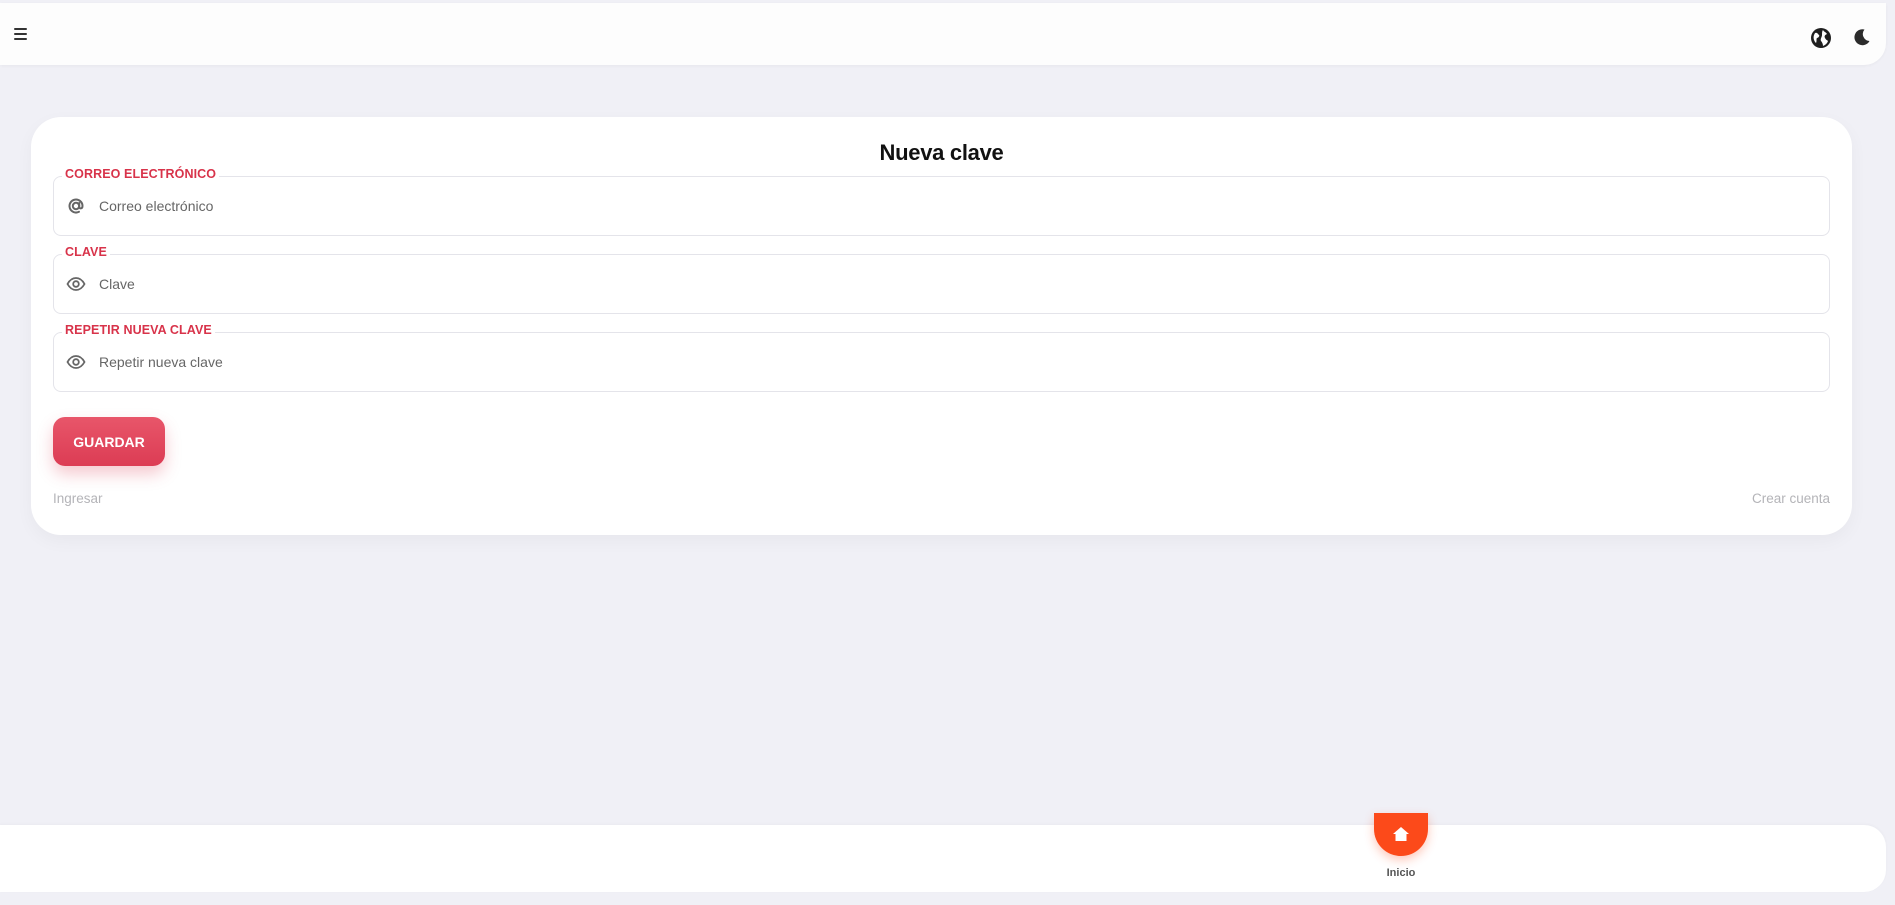  Describe the element at coordinates (941, 152) in the screenshot. I see `page-title: Nueva clave` at that location.